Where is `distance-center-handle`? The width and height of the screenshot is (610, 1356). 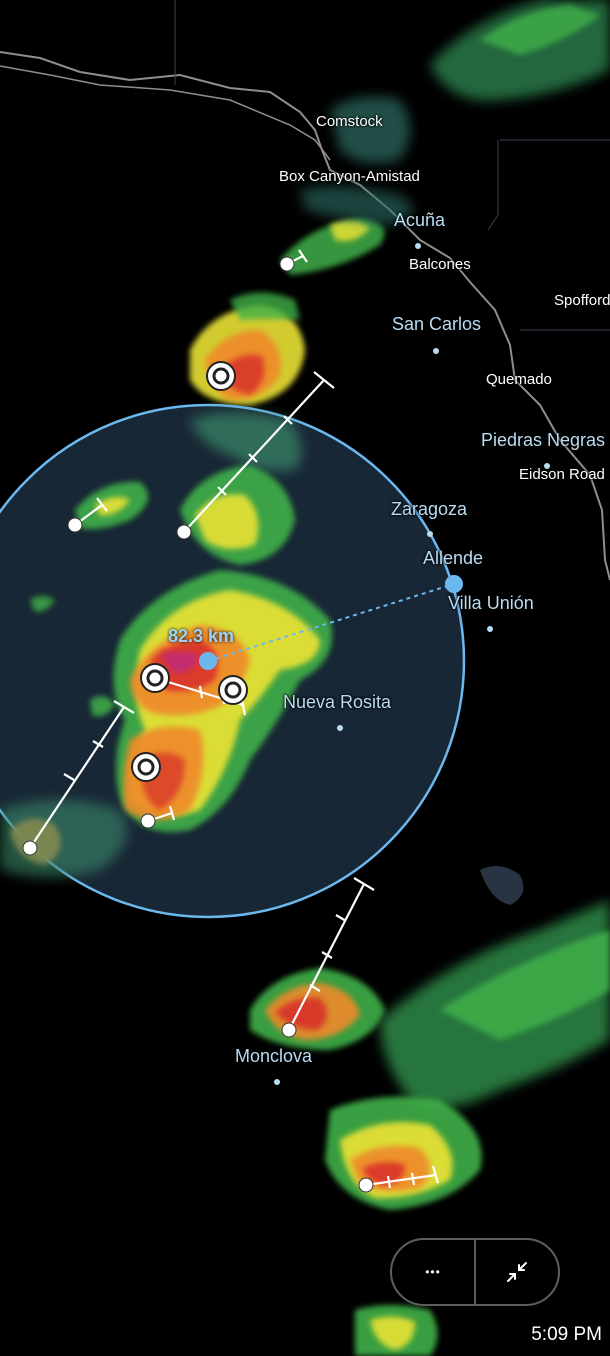
distance-center-handle is located at coordinates (208, 661).